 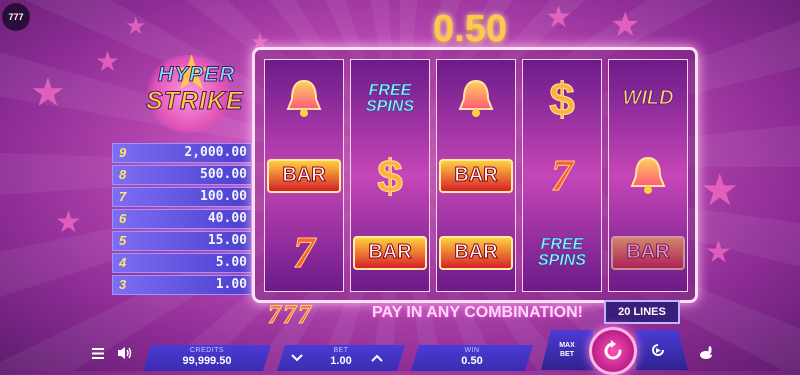 I want to click on reel-1: BAR 7, so click(x=304, y=175).